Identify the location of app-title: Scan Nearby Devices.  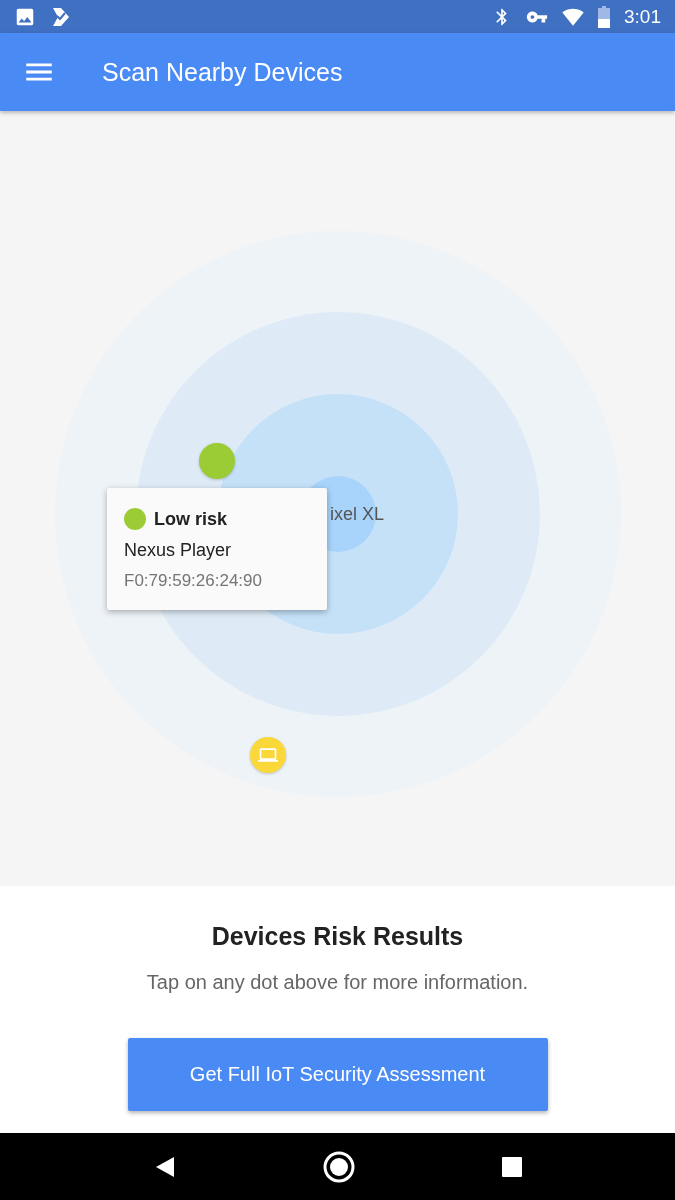
(222, 72).